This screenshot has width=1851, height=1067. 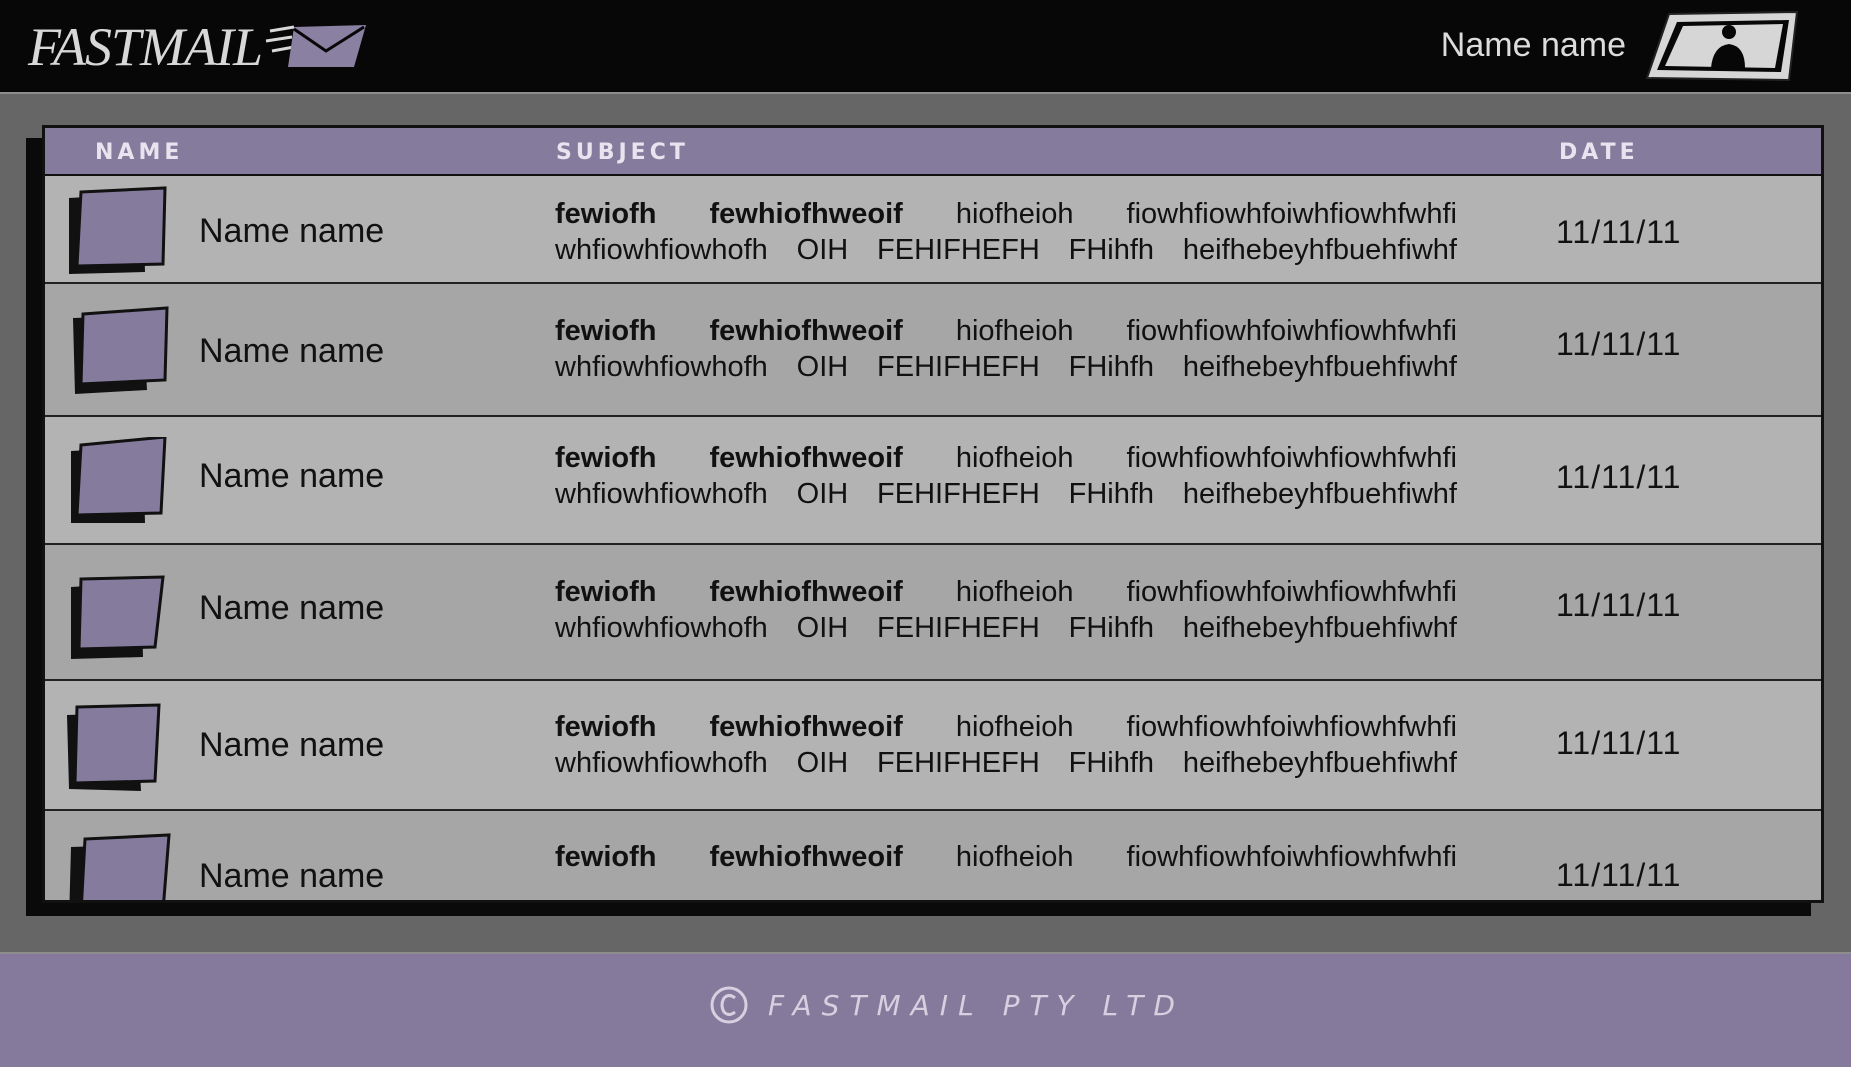 I want to click on copyright-text: FASTMAIL PTY LTD, so click(x=976, y=1005).